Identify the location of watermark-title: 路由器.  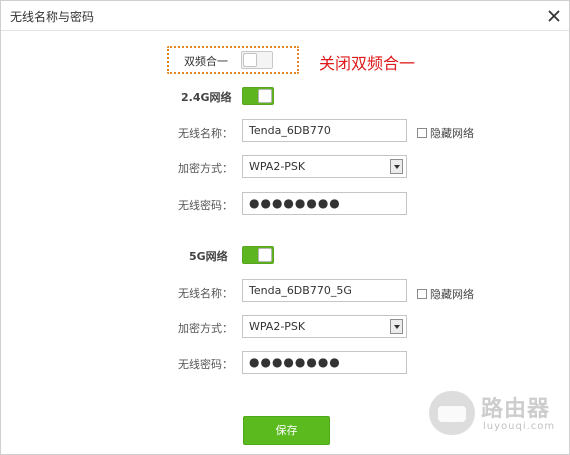
(516, 409).